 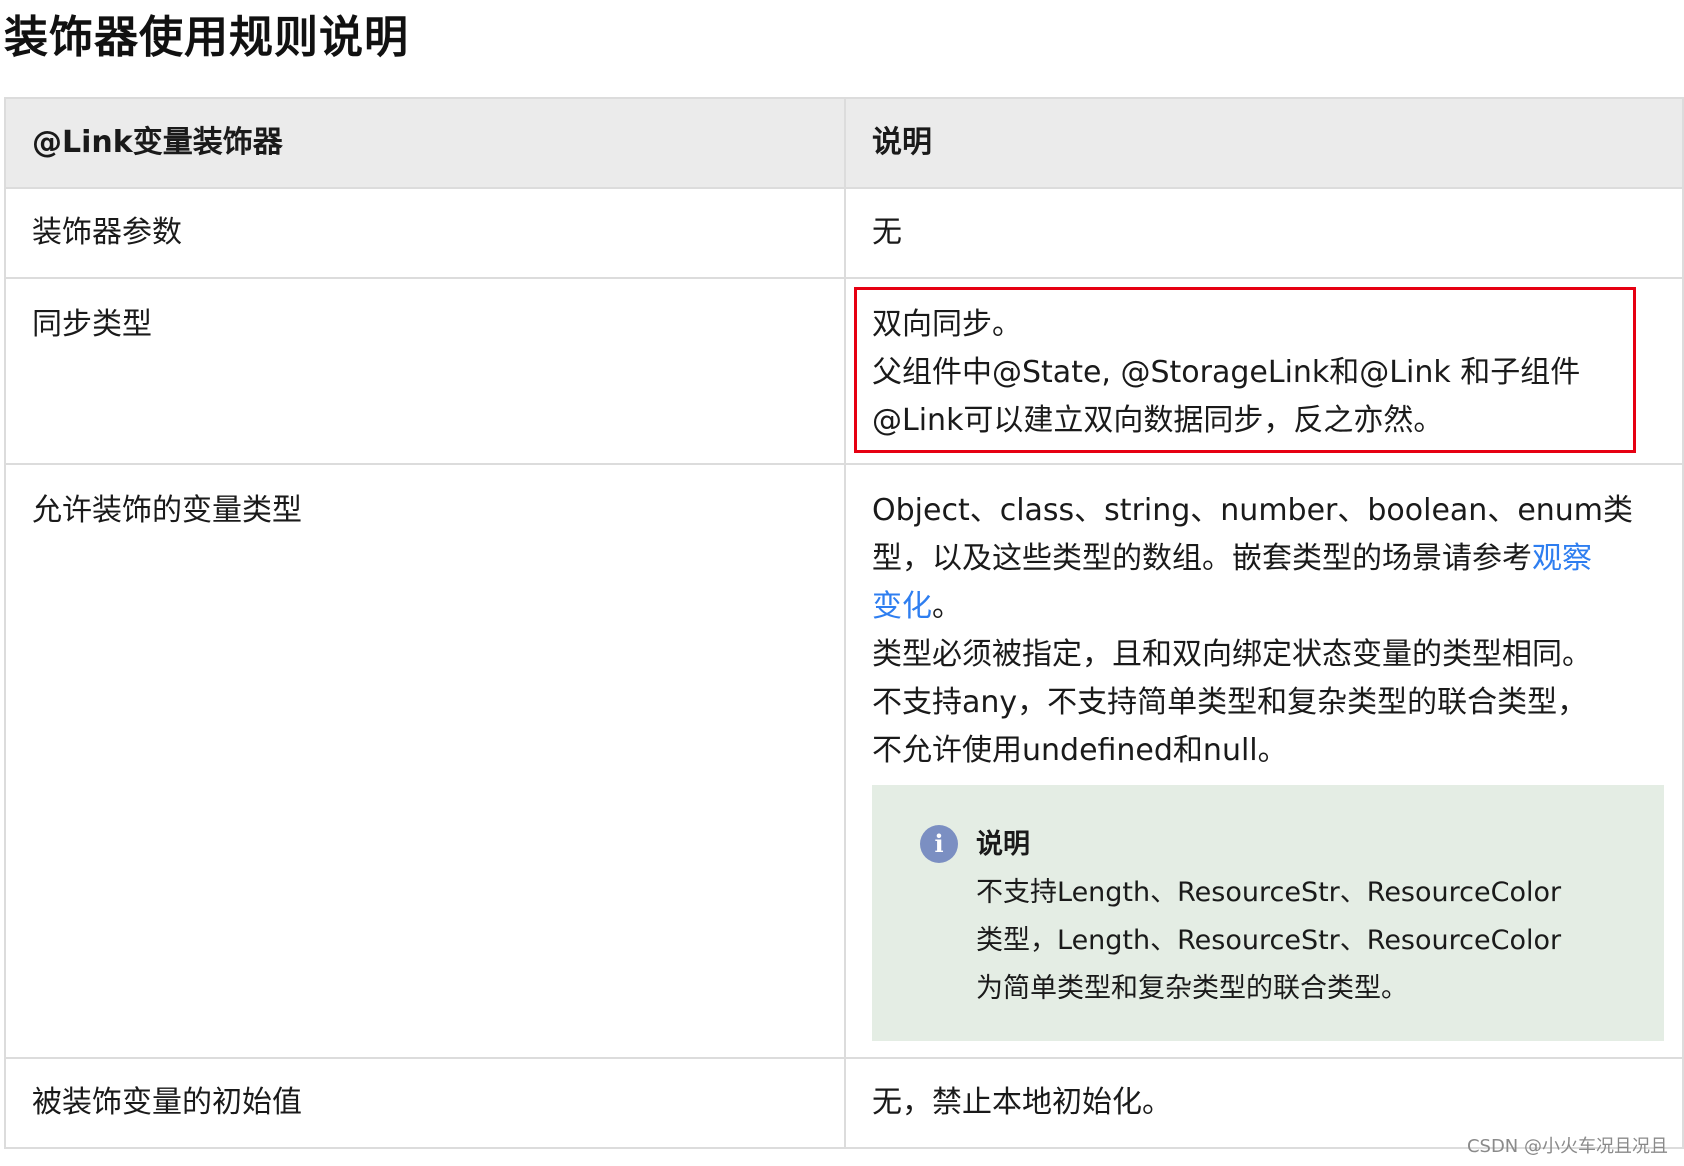 What do you see at coordinates (1080, 750) in the screenshot?
I see `types-line-6: 不允许使用undefined和null。` at bounding box center [1080, 750].